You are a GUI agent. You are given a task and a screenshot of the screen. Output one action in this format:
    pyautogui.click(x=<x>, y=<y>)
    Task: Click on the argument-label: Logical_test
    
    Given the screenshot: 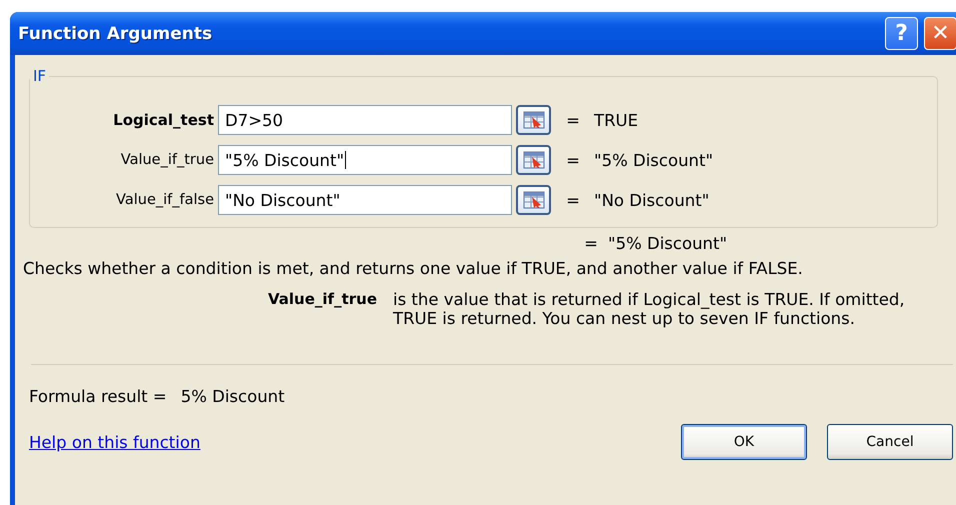 What is the action you would take?
    pyautogui.click(x=163, y=120)
    